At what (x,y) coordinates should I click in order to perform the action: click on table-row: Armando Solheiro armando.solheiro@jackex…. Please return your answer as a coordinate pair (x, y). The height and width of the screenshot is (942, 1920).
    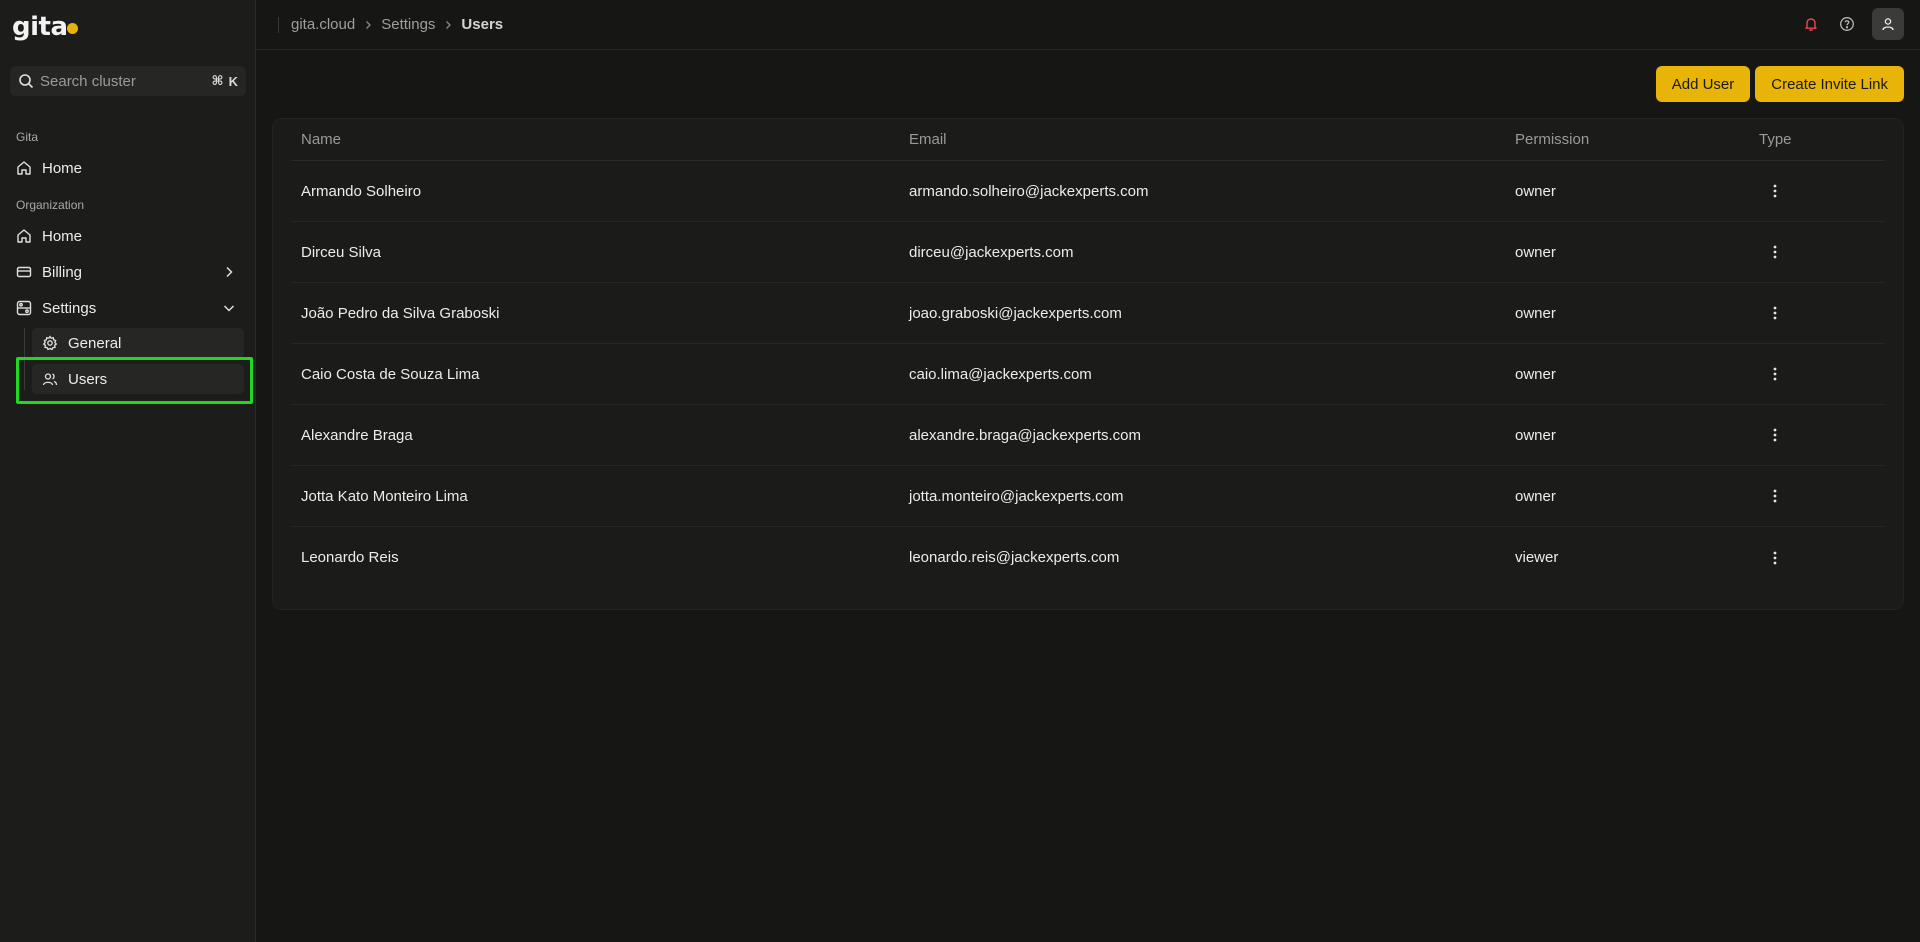
    Looking at the image, I should click on (1088, 191).